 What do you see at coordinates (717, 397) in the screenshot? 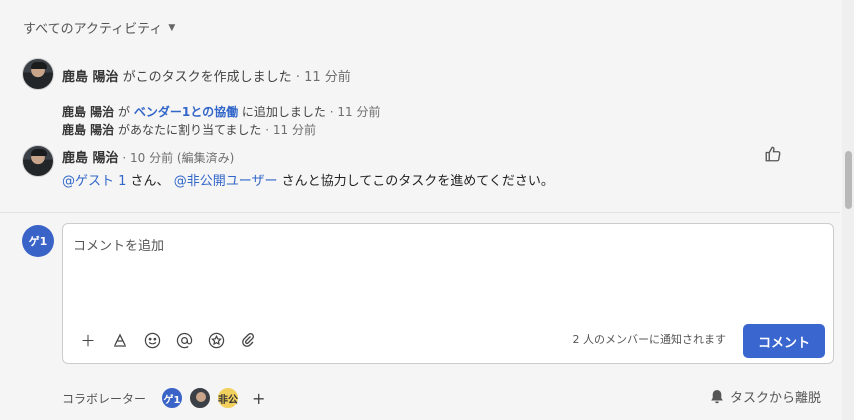
I see `bell-icon` at bounding box center [717, 397].